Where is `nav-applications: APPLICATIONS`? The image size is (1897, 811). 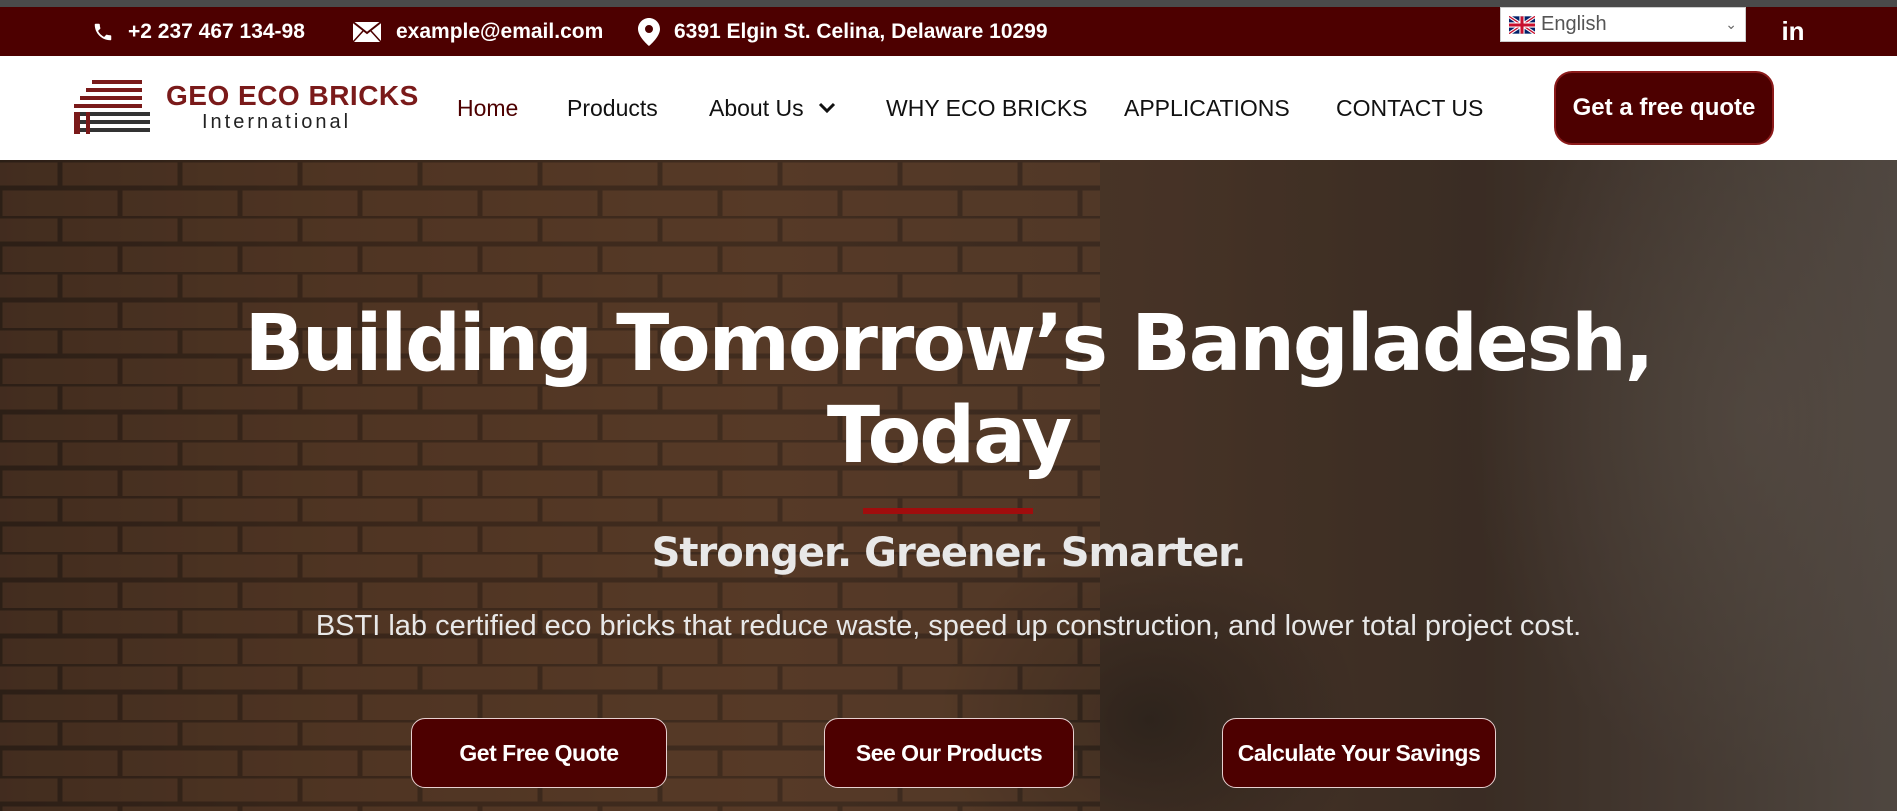 nav-applications: APPLICATIONS is located at coordinates (1207, 108).